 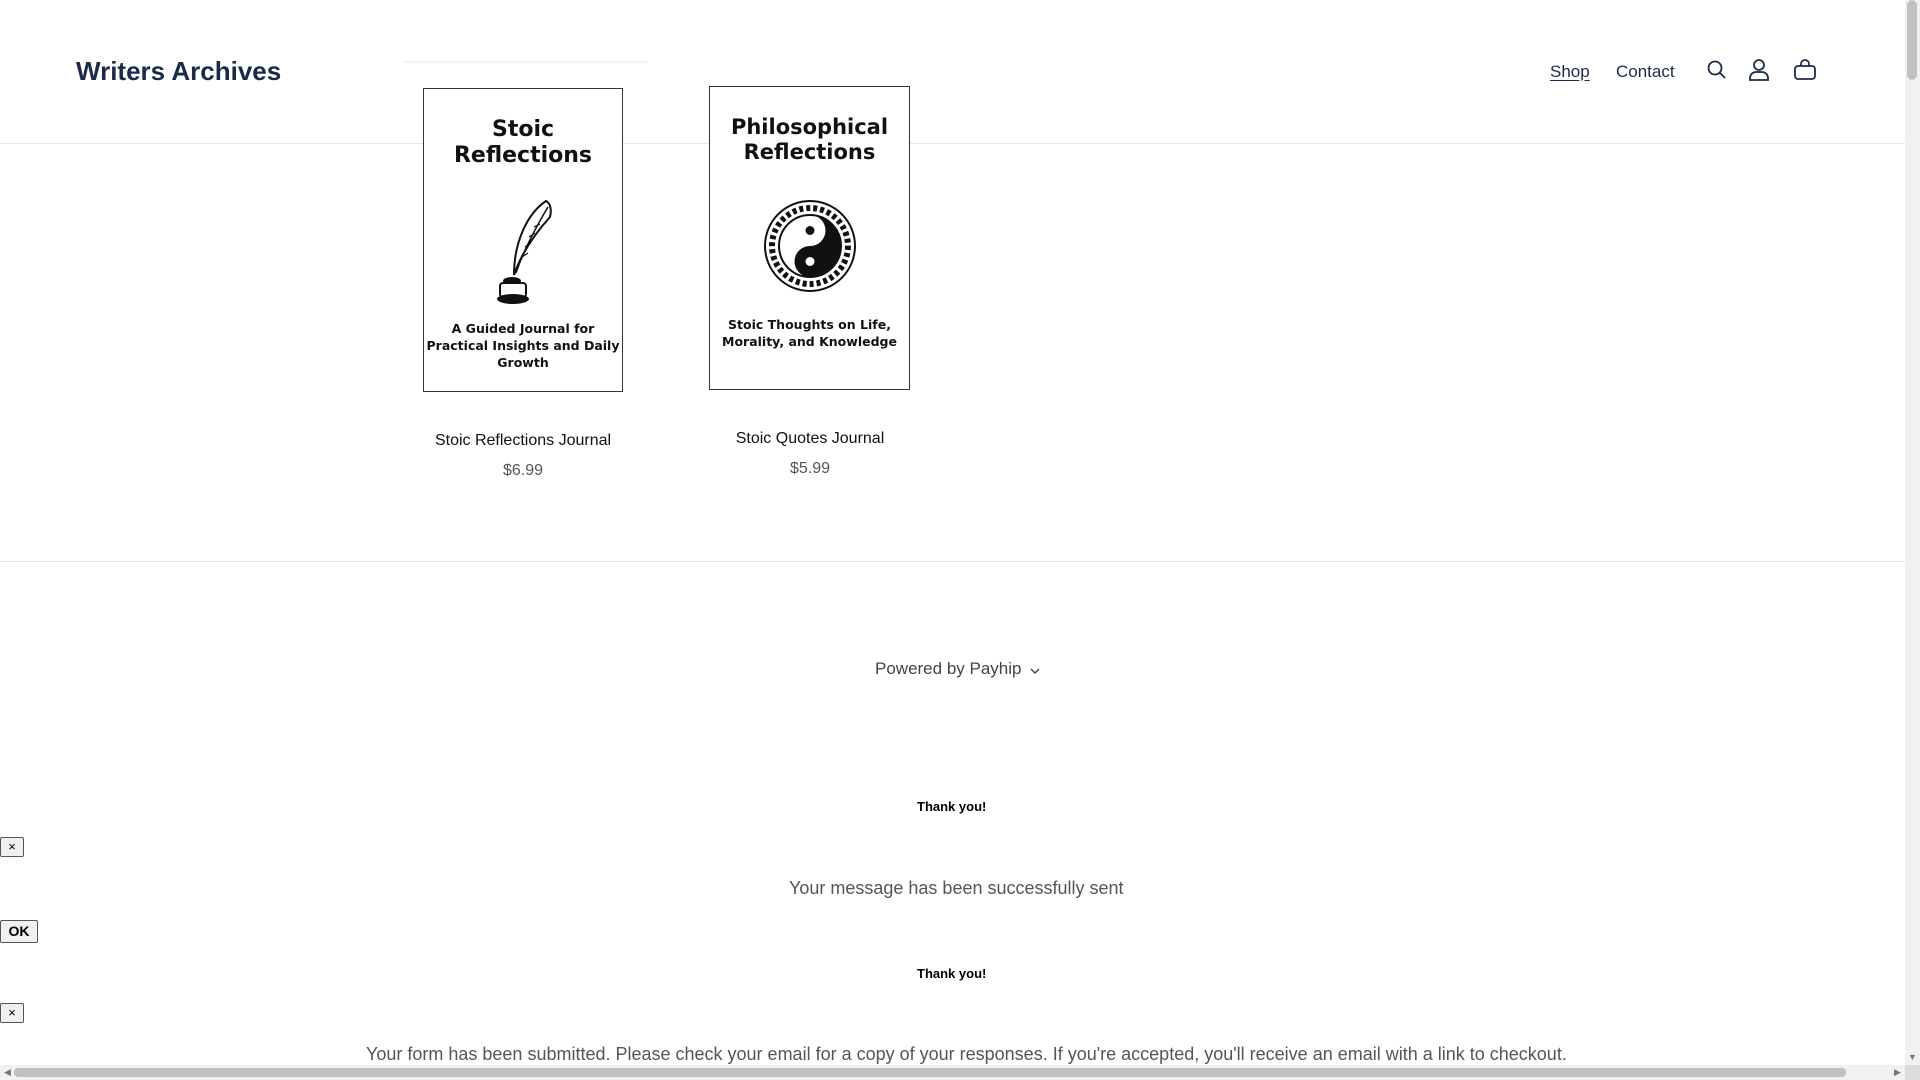 I want to click on cover-title-line: Stoic, so click(x=523, y=129).